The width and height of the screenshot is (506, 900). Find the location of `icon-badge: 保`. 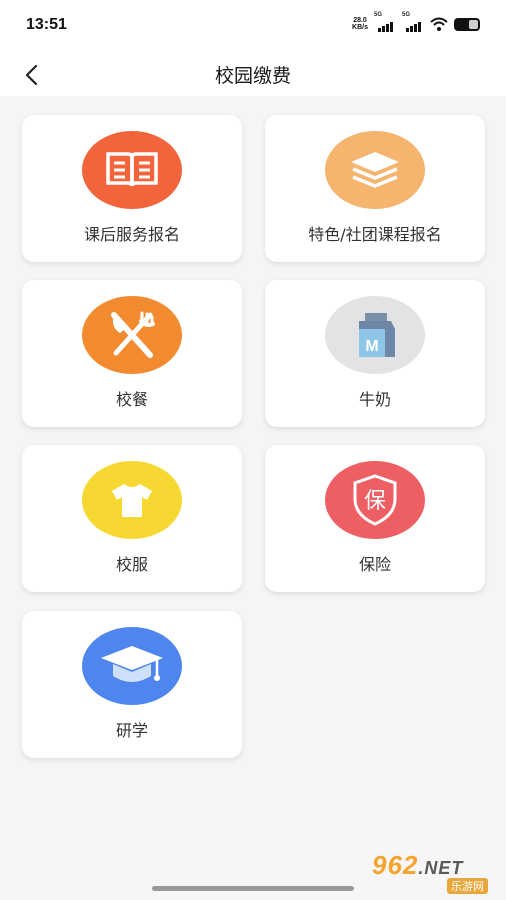

icon-badge: 保 is located at coordinates (375, 500).